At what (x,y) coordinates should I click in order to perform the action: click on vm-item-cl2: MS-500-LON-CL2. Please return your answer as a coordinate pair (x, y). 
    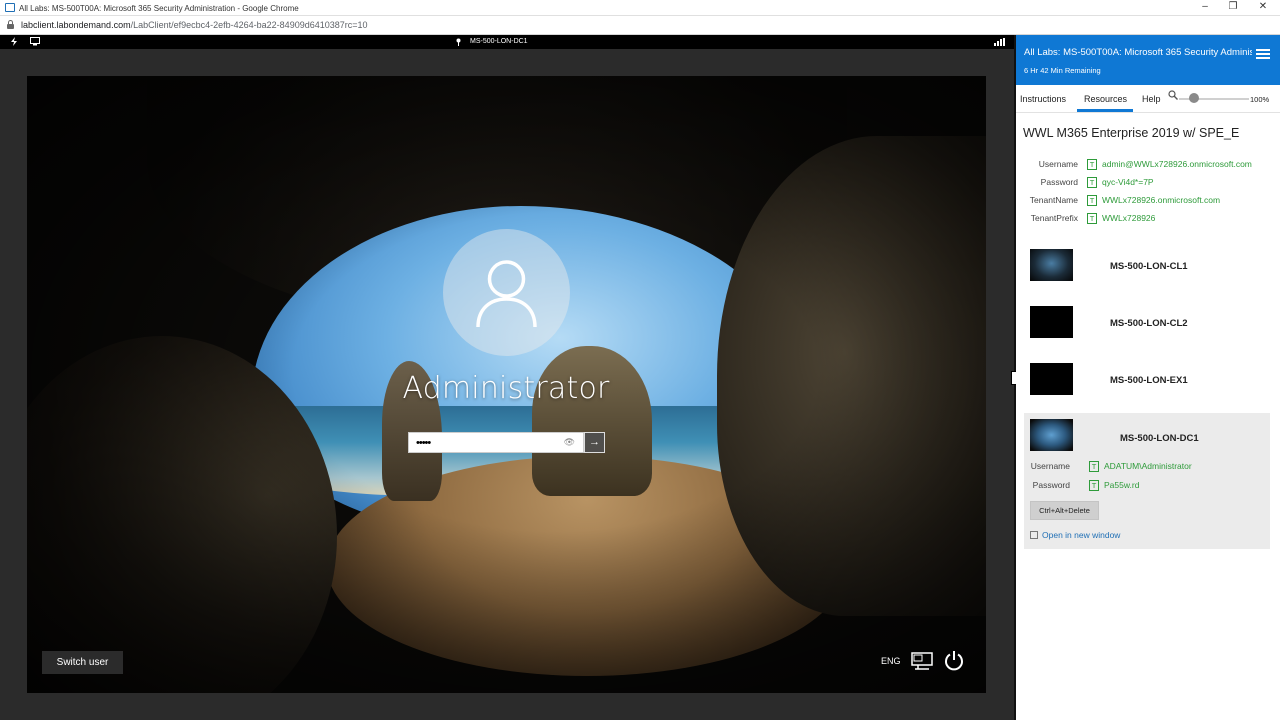
    Looking at the image, I should click on (1147, 326).